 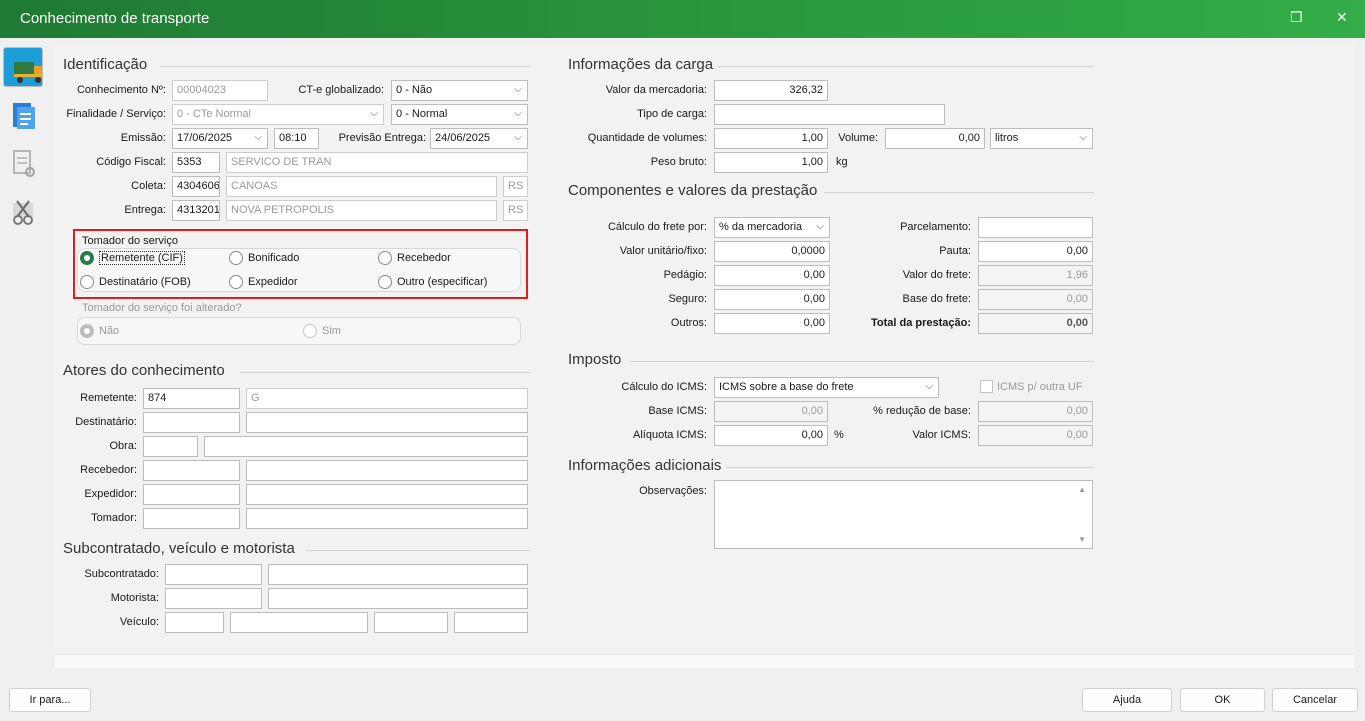 What do you see at coordinates (142, 258) in the screenshot?
I see `radio-label: Remetente (CIF)` at bounding box center [142, 258].